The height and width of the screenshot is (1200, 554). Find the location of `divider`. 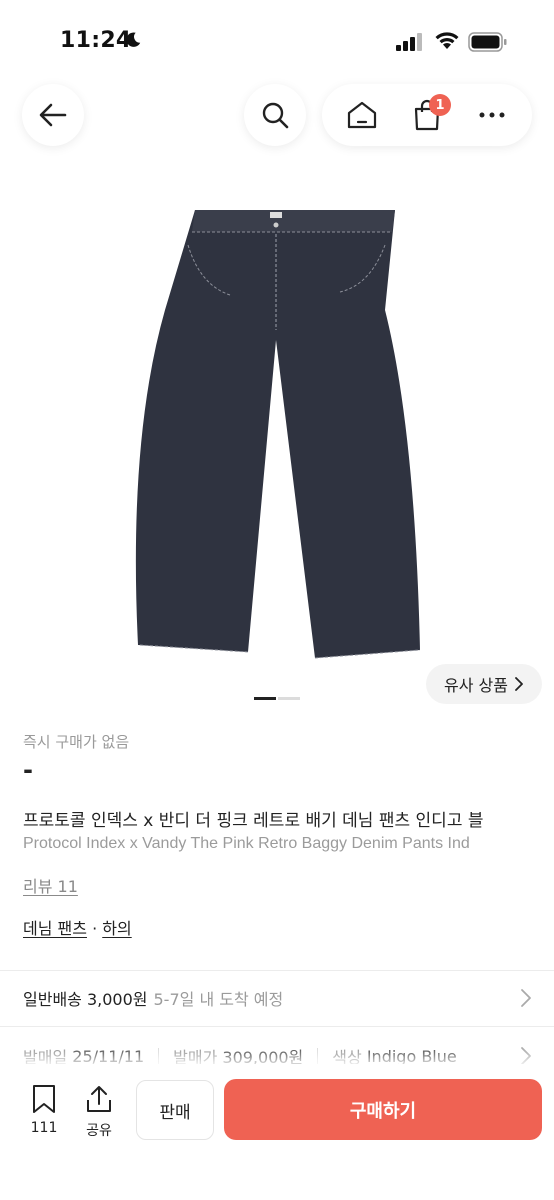

divider is located at coordinates (277, 1026).